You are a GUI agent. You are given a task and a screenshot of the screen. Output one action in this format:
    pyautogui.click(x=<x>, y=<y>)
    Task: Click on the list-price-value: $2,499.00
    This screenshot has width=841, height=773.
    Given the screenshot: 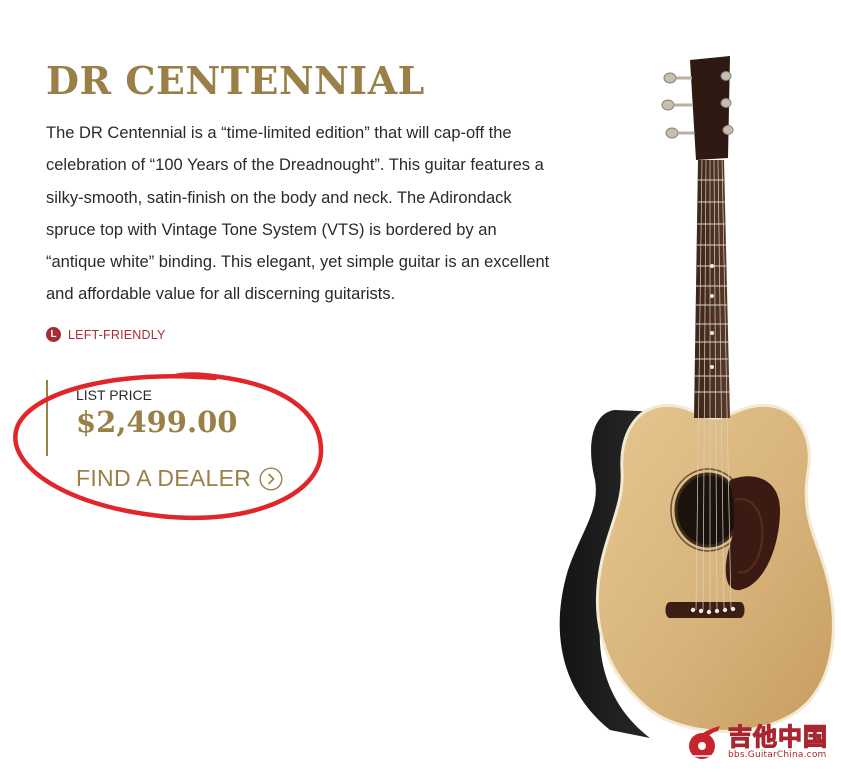 What is the action you would take?
    pyautogui.click(x=157, y=422)
    